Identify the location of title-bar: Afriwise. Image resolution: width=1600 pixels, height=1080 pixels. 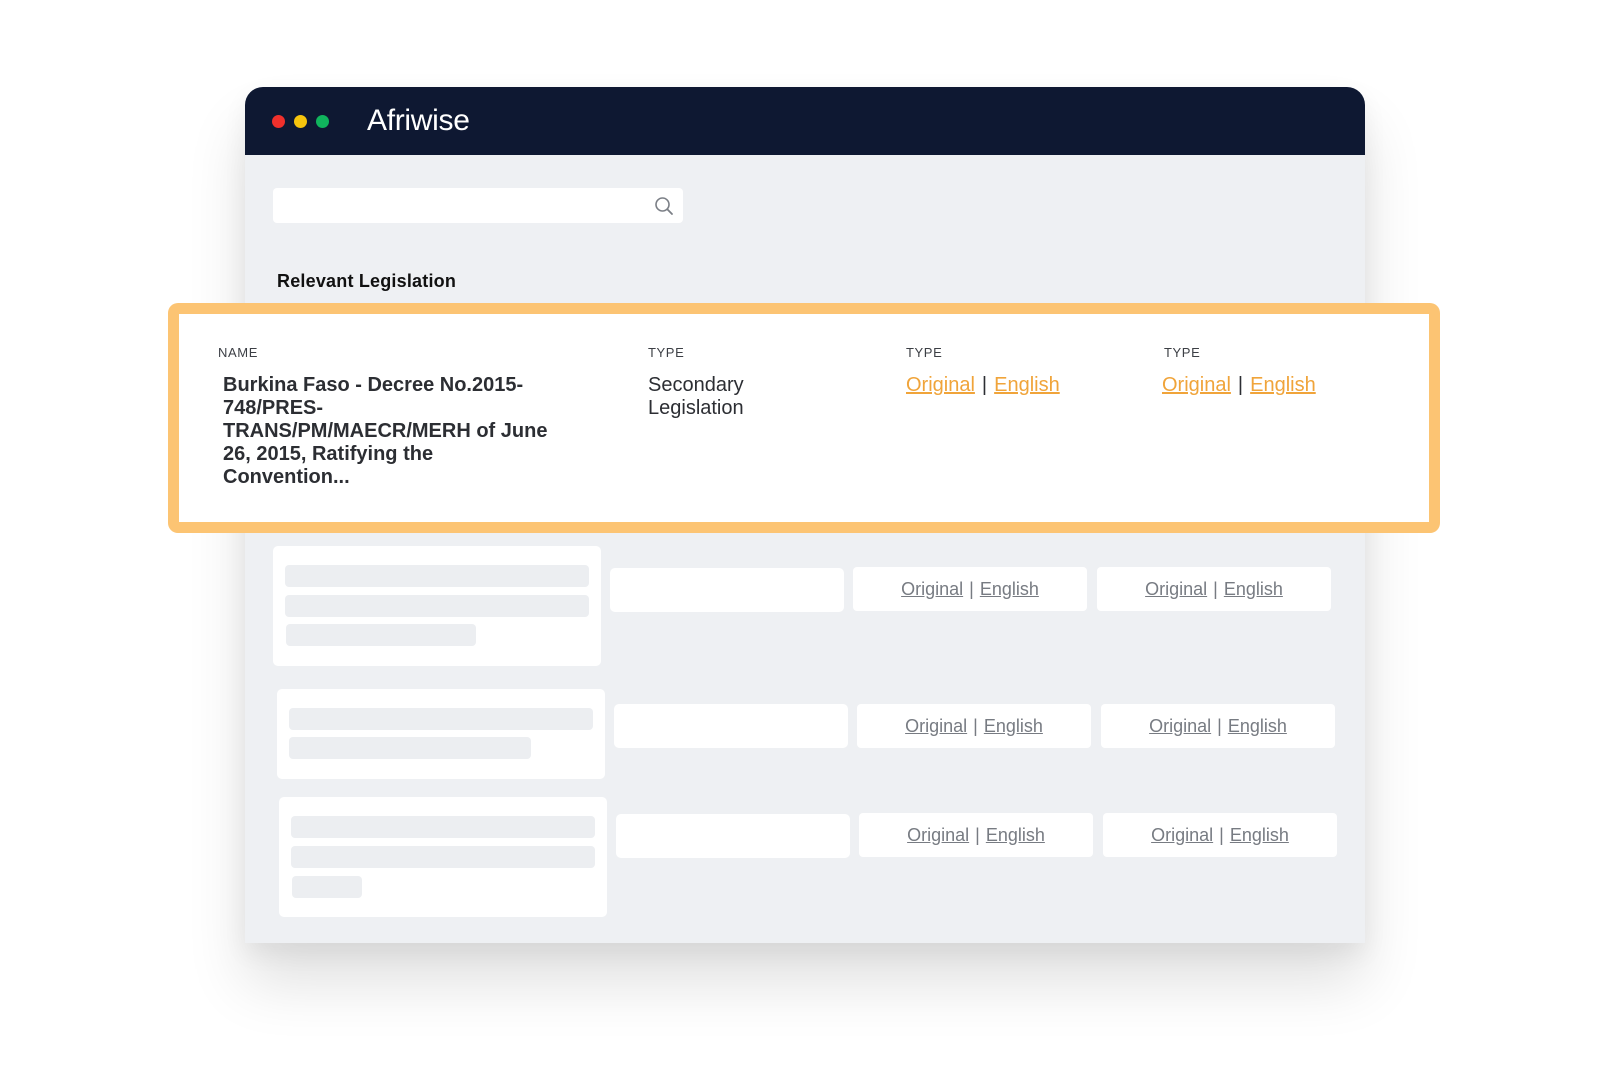
(805, 121).